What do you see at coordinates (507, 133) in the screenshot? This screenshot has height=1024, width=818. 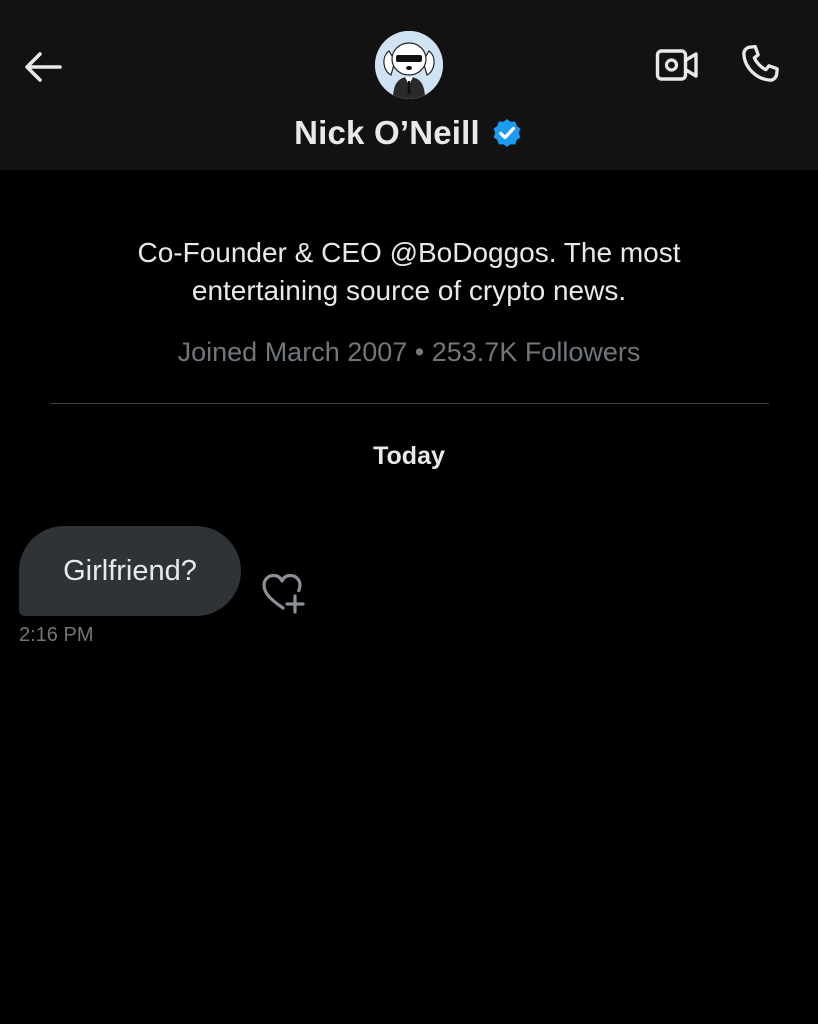 I see `verified-badge-icon` at bounding box center [507, 133].